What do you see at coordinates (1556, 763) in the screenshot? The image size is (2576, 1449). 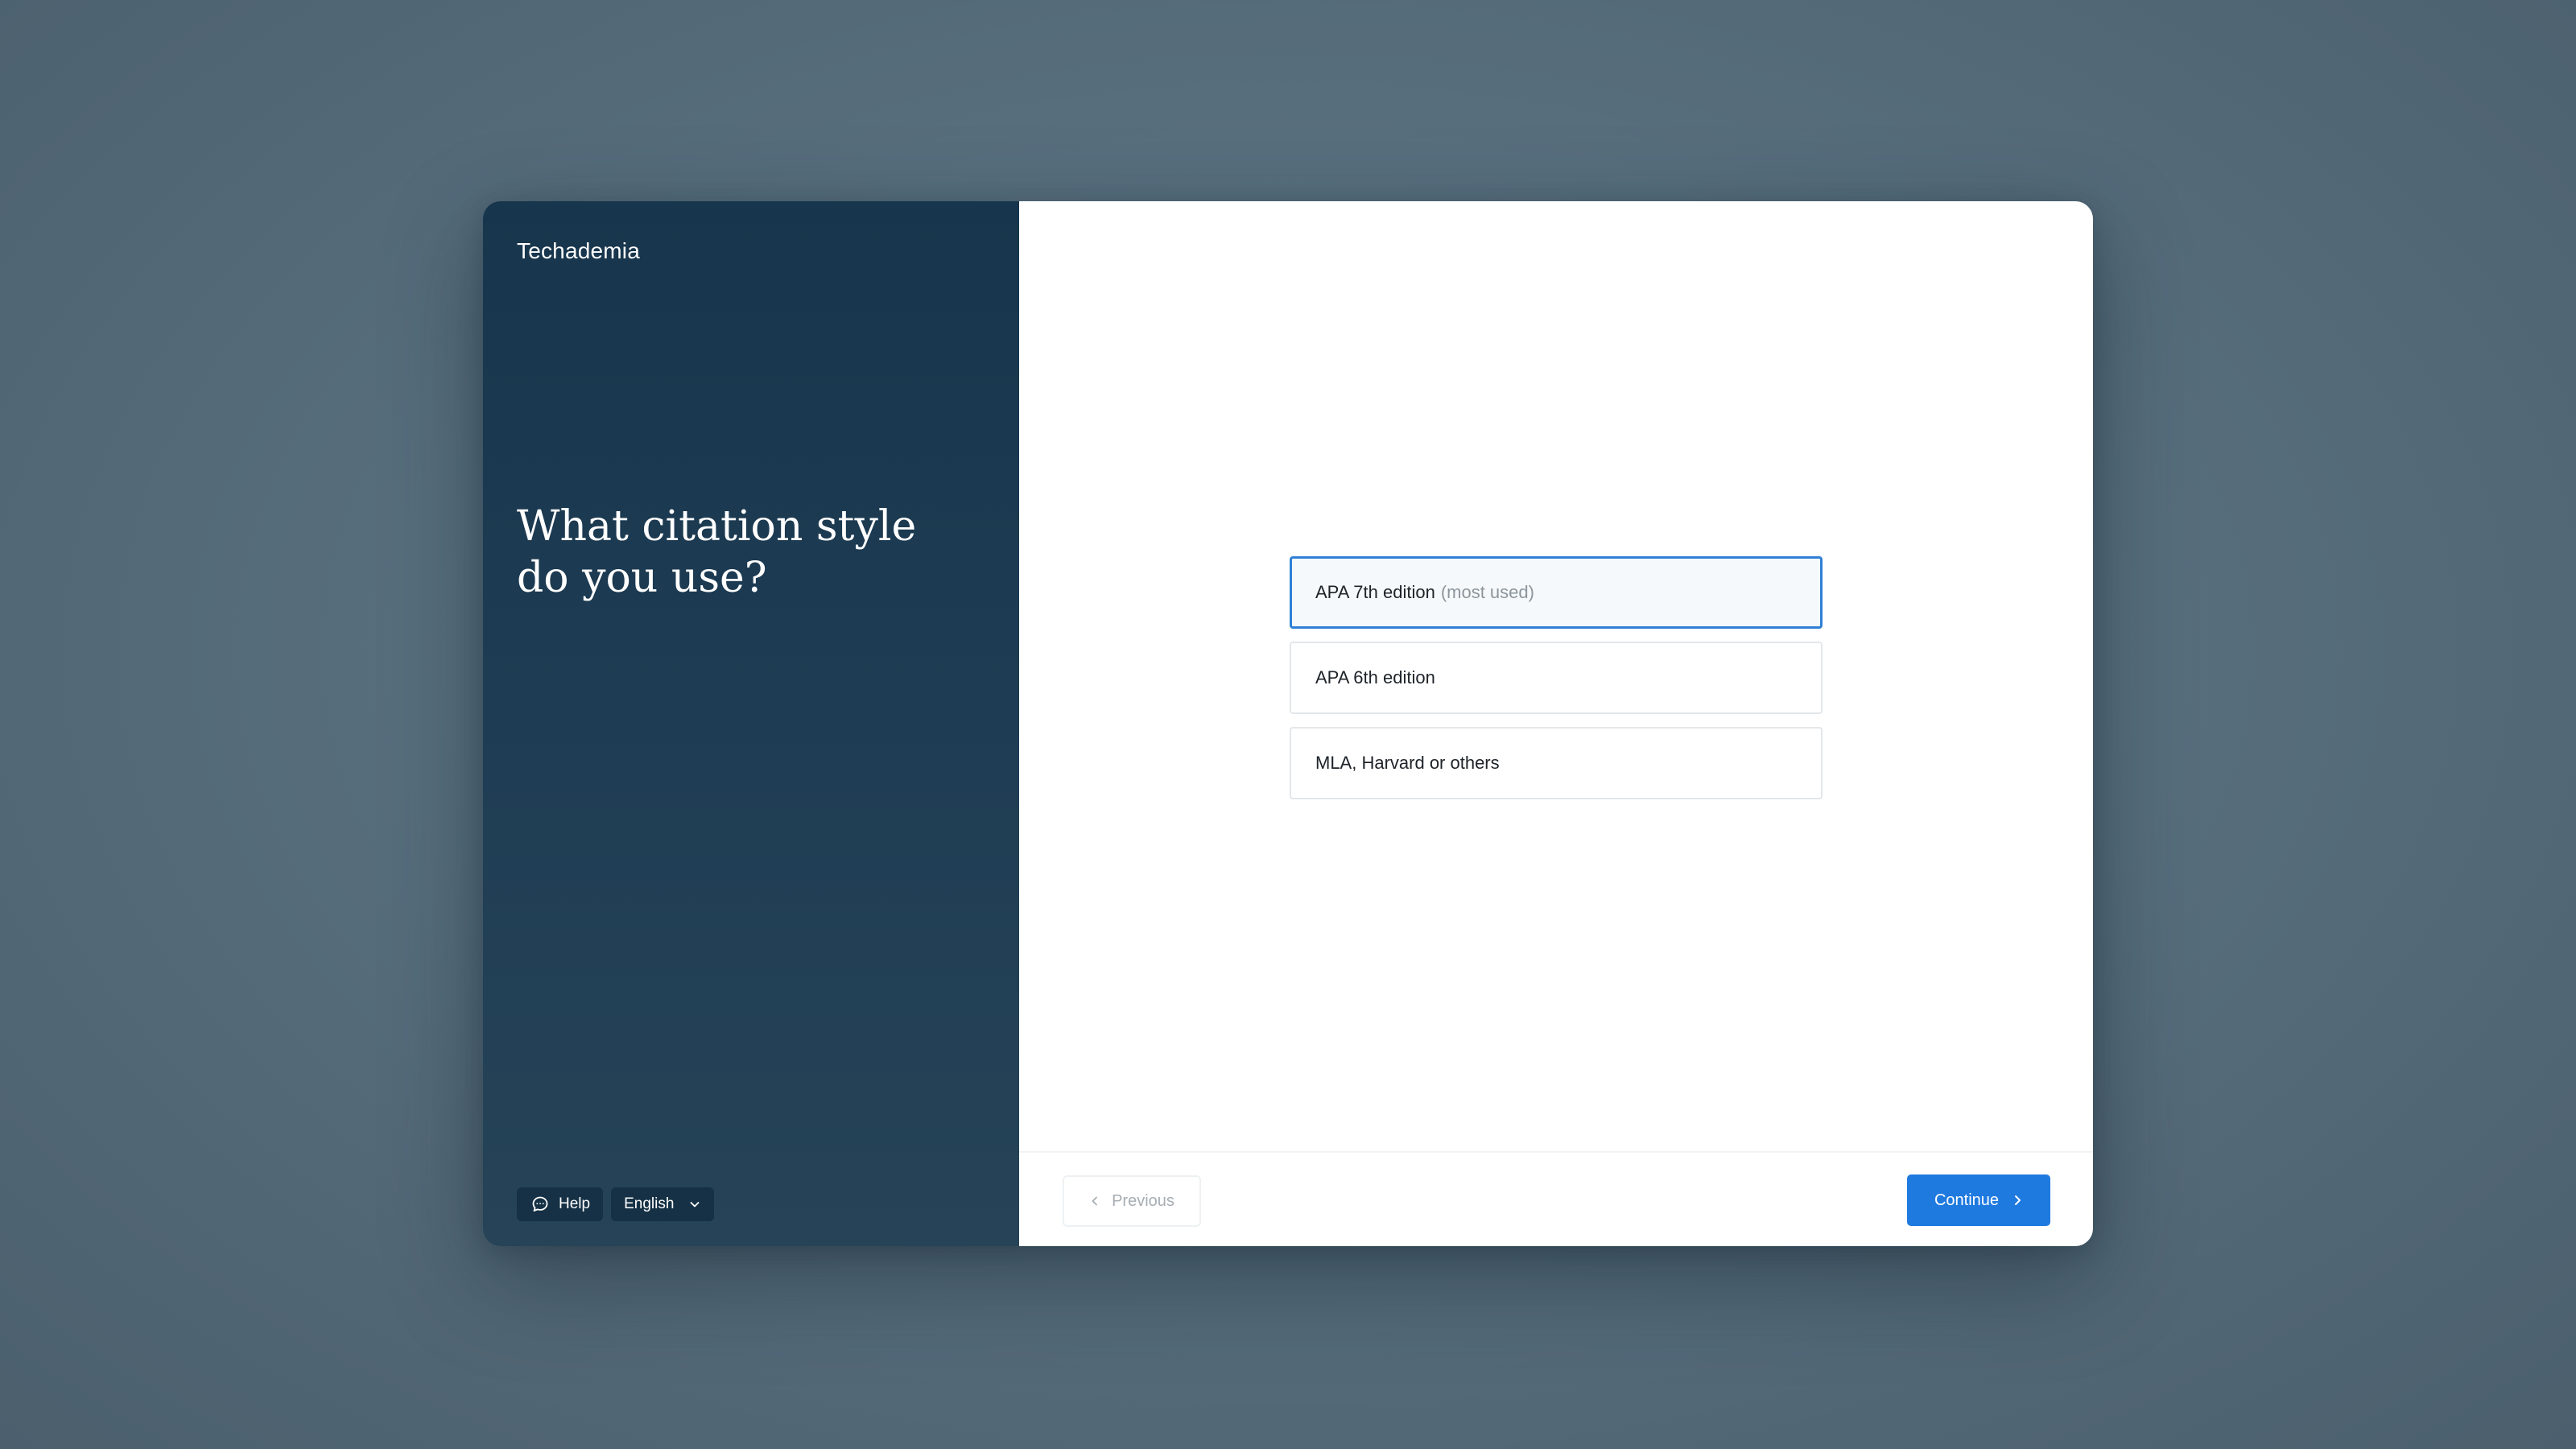 I see `option-mla-harvard-others: MLA, Harvard or others` at bounding box center [1556, 763].